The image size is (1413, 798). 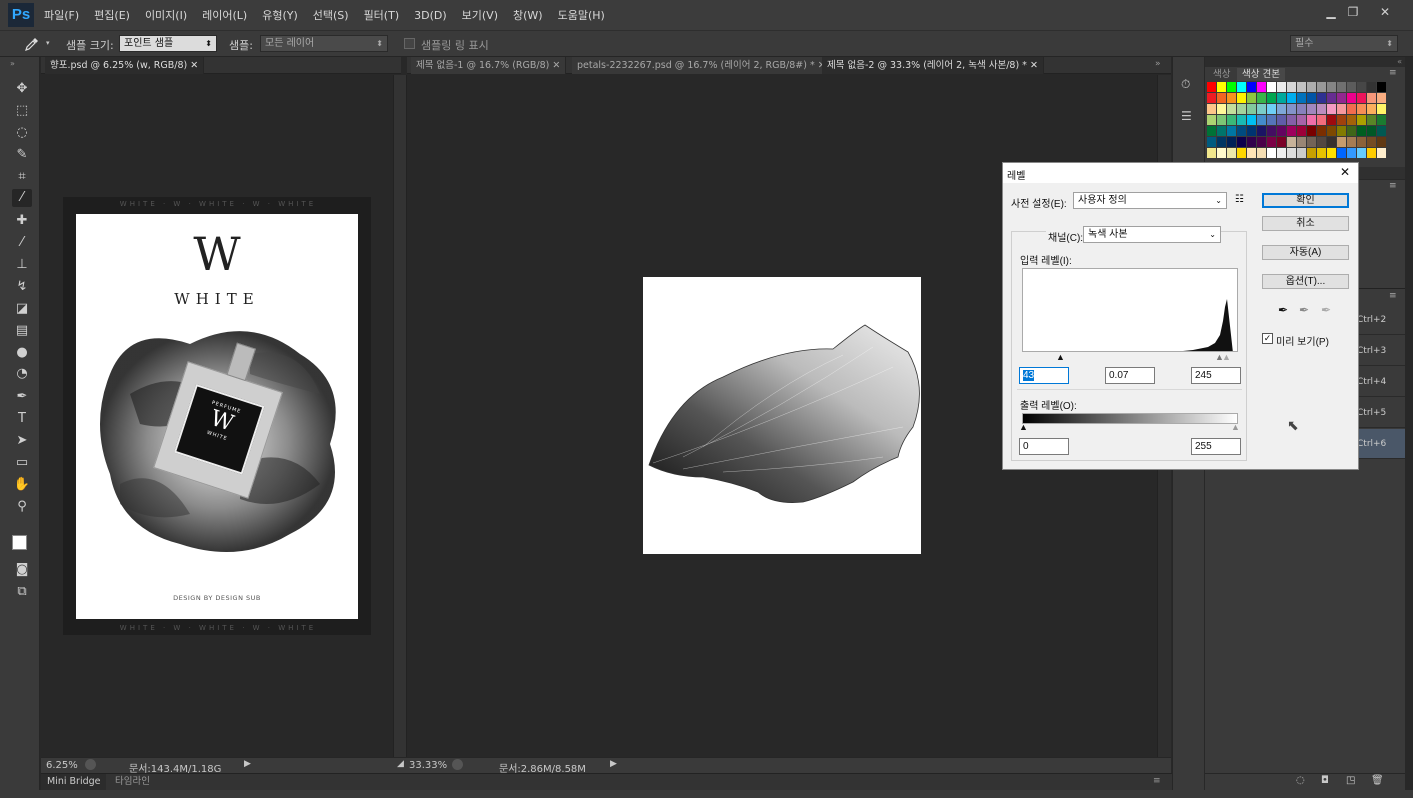 I want to click on properties-panel-icon: ☰, so click(x=1186, y=116).